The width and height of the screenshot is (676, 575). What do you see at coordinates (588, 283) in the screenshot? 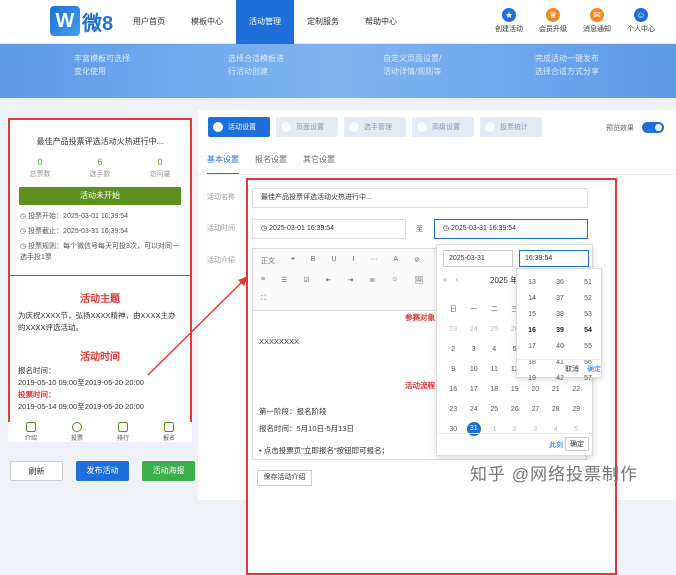
I see `time-option: 51` at bounding box center [588, 283].